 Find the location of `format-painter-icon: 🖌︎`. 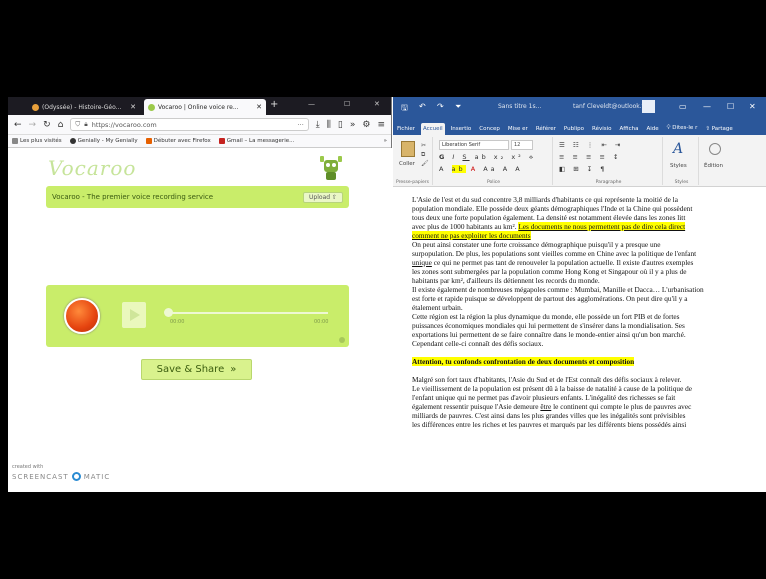

format-painter-icon: 🖌︎ is located at coordinates (425, 163).